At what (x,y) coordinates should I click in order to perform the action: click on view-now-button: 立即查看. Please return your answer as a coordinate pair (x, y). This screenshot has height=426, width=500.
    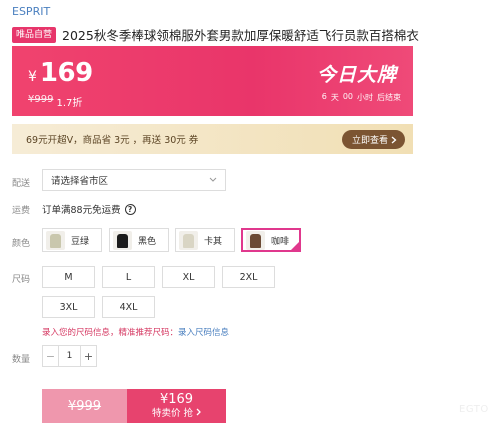
    Looking at the image, I should click on (373, 139).